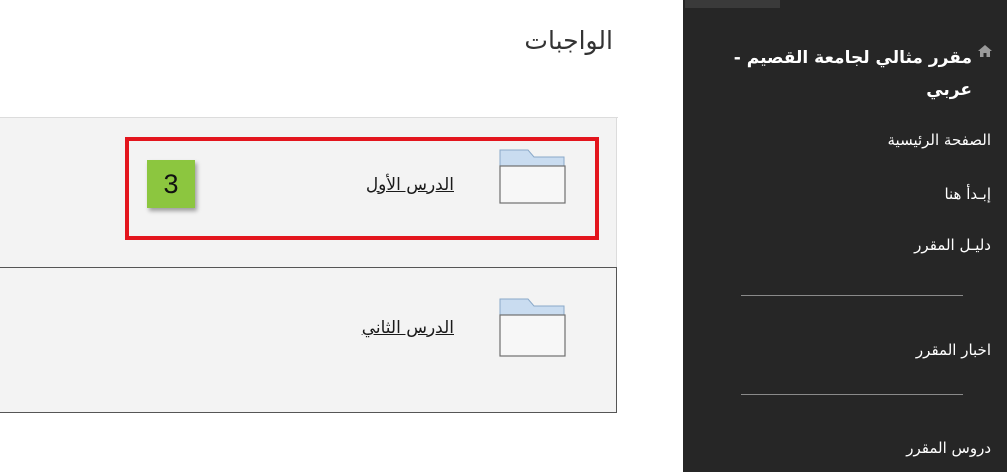 The height and width of the screenshot is (472, 1007). I want to click on step-badge: 3, so click(171, 184).